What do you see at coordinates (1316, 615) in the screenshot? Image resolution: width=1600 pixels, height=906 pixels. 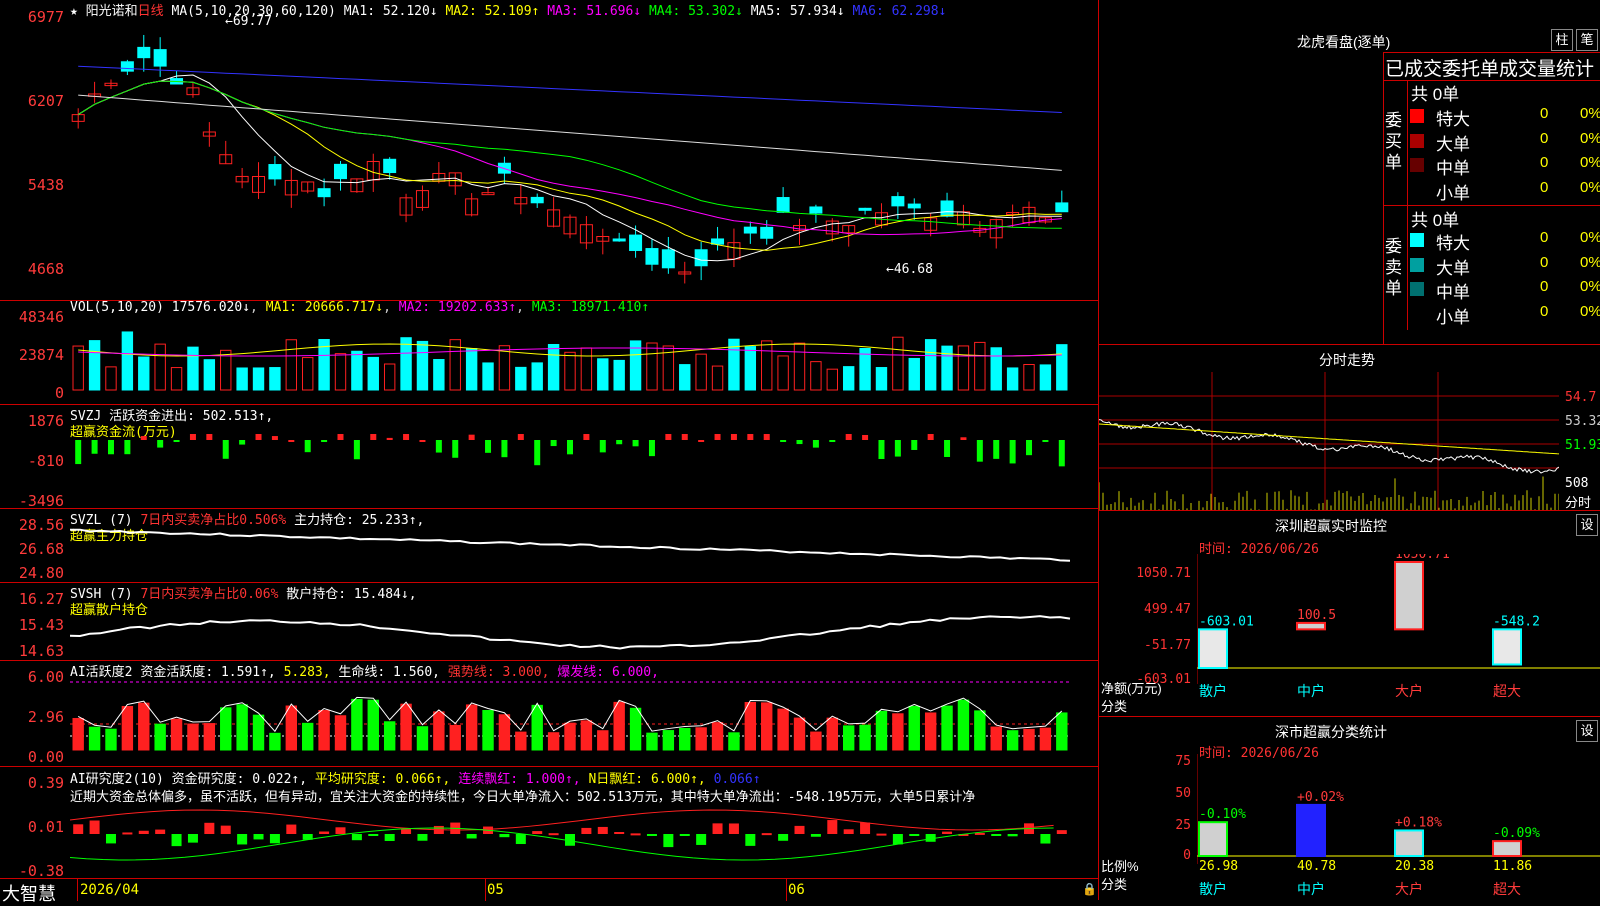 I see `net-value: 100.5` at bounding box center [1316, 615].